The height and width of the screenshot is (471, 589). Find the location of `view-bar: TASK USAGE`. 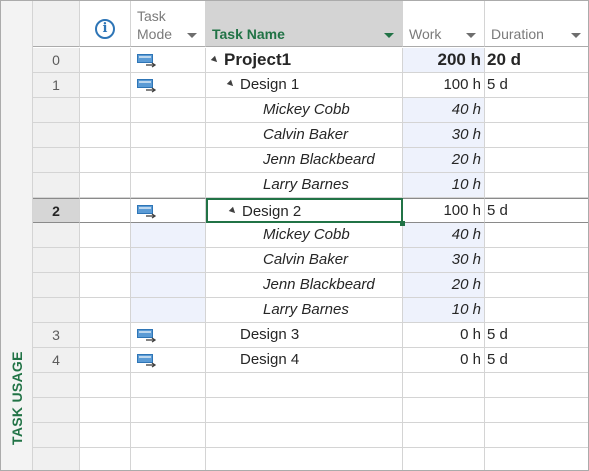

view-bar: TASK USAGE is located at coordinates (17, 235).